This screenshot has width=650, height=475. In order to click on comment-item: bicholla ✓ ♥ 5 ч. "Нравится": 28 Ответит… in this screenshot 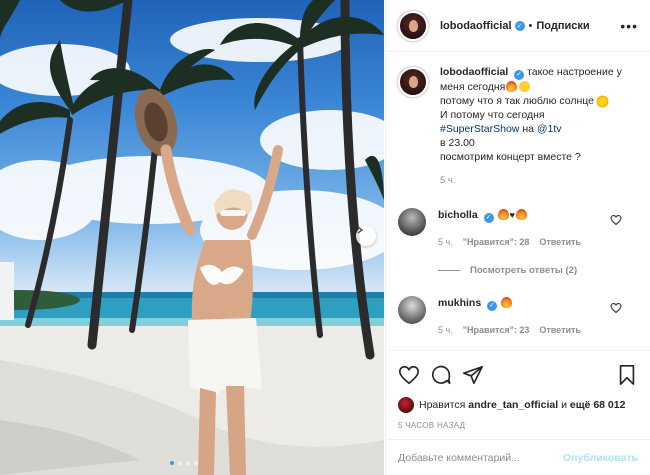, I will do `click(518, 228)`.